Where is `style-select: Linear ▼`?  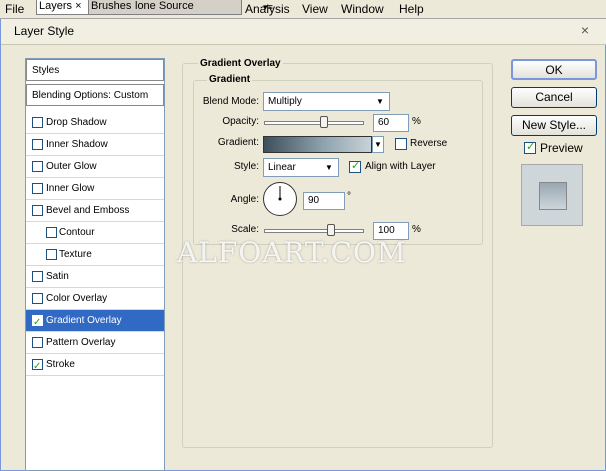 style-select: Linear ▼ is located at coordinates (301, 167).